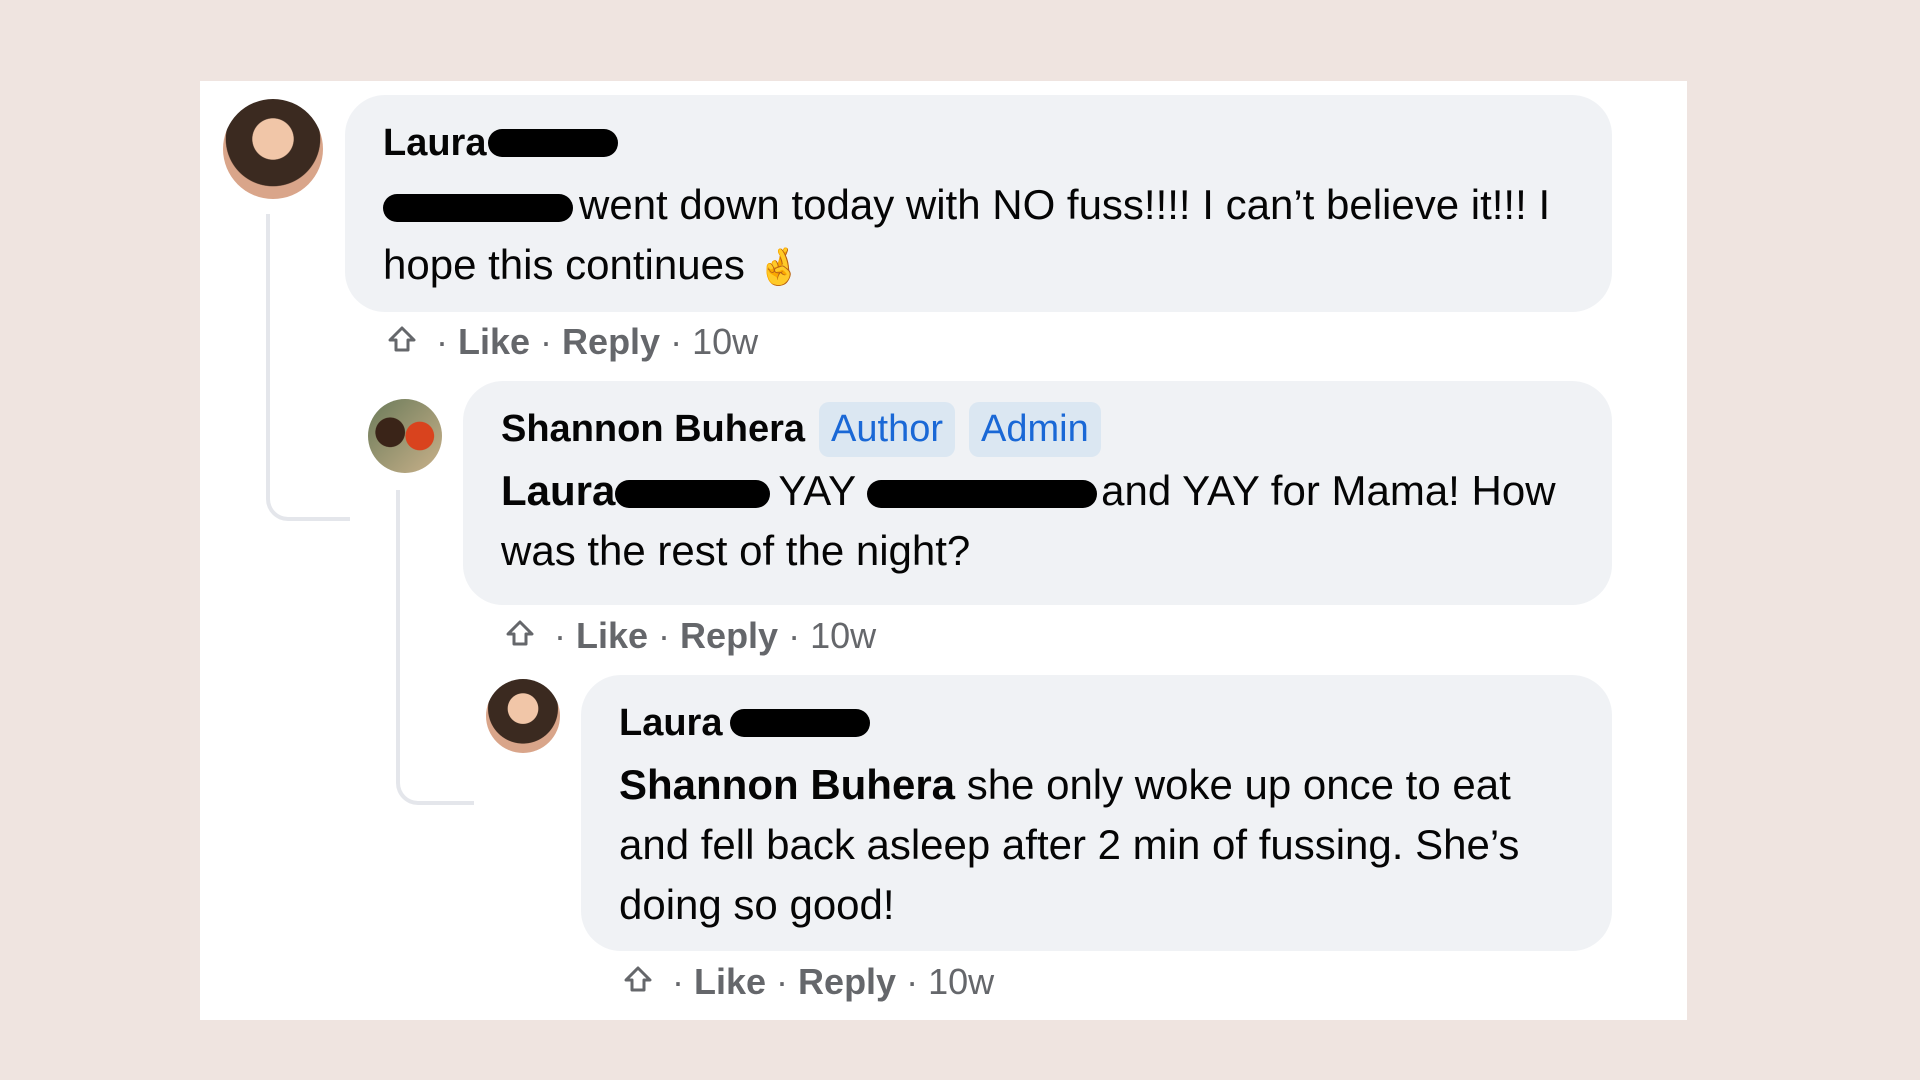 This screenshot has width=1920, height=1080. Describe the element at coordinates (817, 490) in the screenshot. I see `comment-body: YAY` at that location.